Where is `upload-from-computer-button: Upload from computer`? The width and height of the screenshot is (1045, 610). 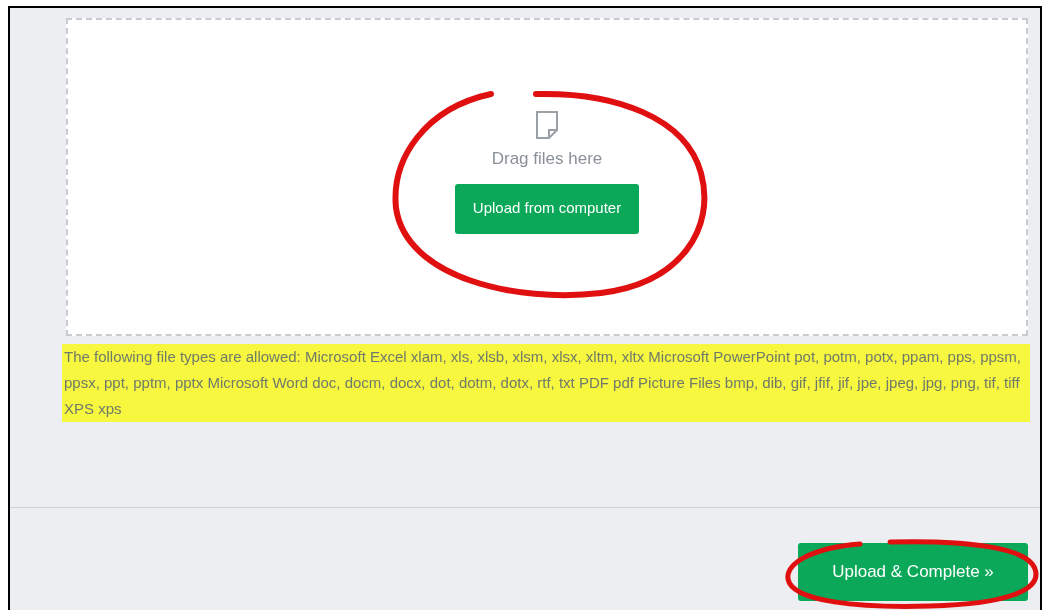
upload-from-computer-button: Upload from computer is located at coordinates (547, 208).